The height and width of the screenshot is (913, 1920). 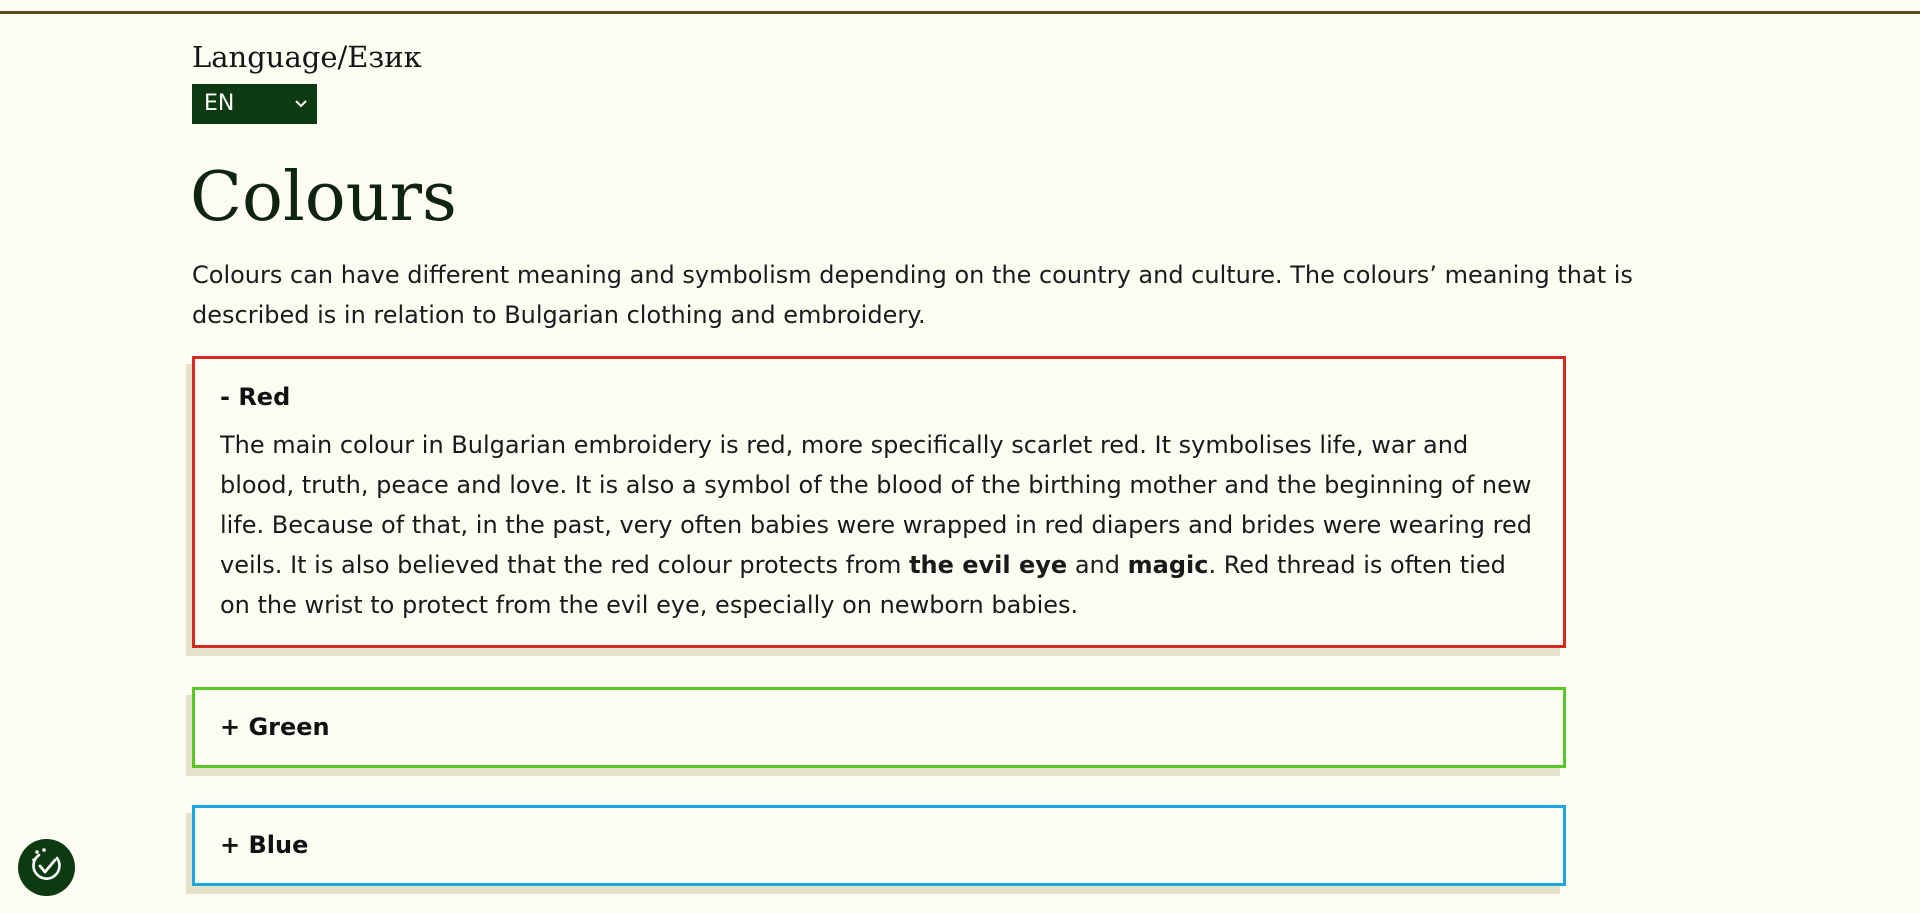 I want to click on language-label: Language/Език, so click(x=307, y=57).